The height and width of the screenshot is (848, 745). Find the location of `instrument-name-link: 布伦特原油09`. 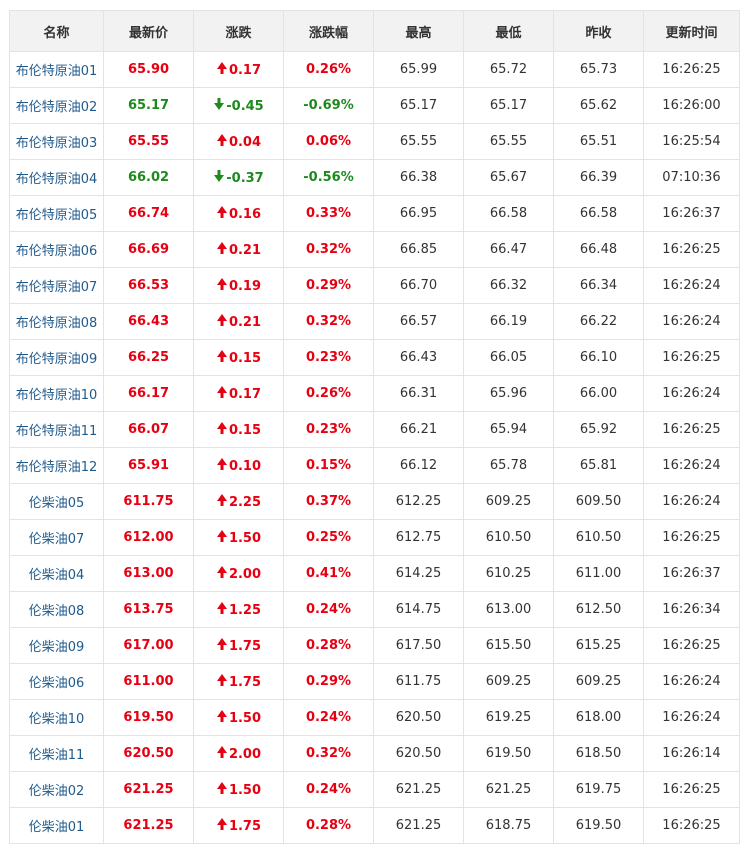

instrument-name-link: 布伦特原油09 is located at coordinates (56, 357).